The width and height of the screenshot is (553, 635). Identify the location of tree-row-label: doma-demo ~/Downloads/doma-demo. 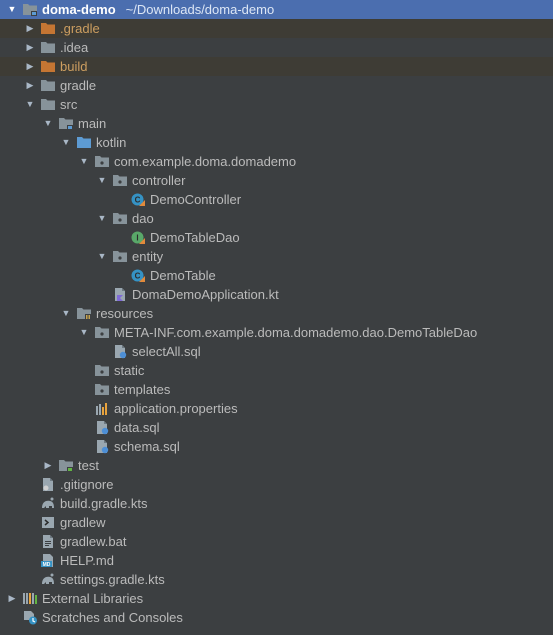
(158, 9).